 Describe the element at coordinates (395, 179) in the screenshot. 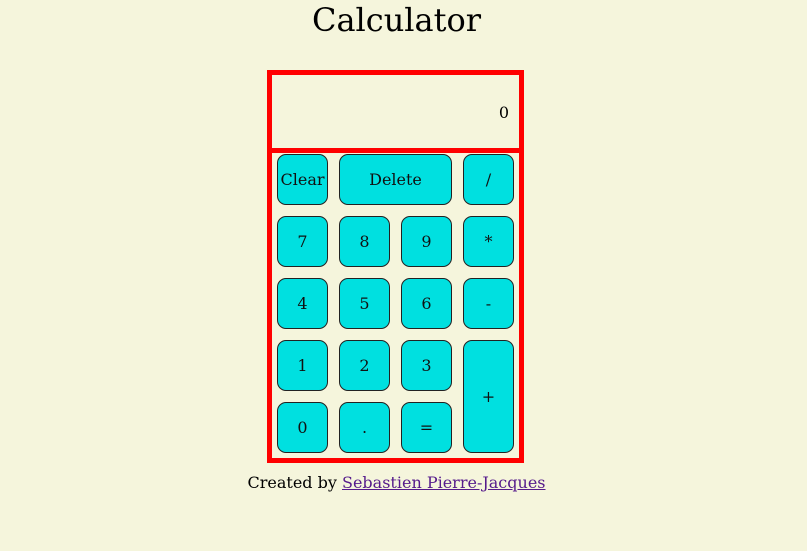

I see `delete-button: Delete` at that location.